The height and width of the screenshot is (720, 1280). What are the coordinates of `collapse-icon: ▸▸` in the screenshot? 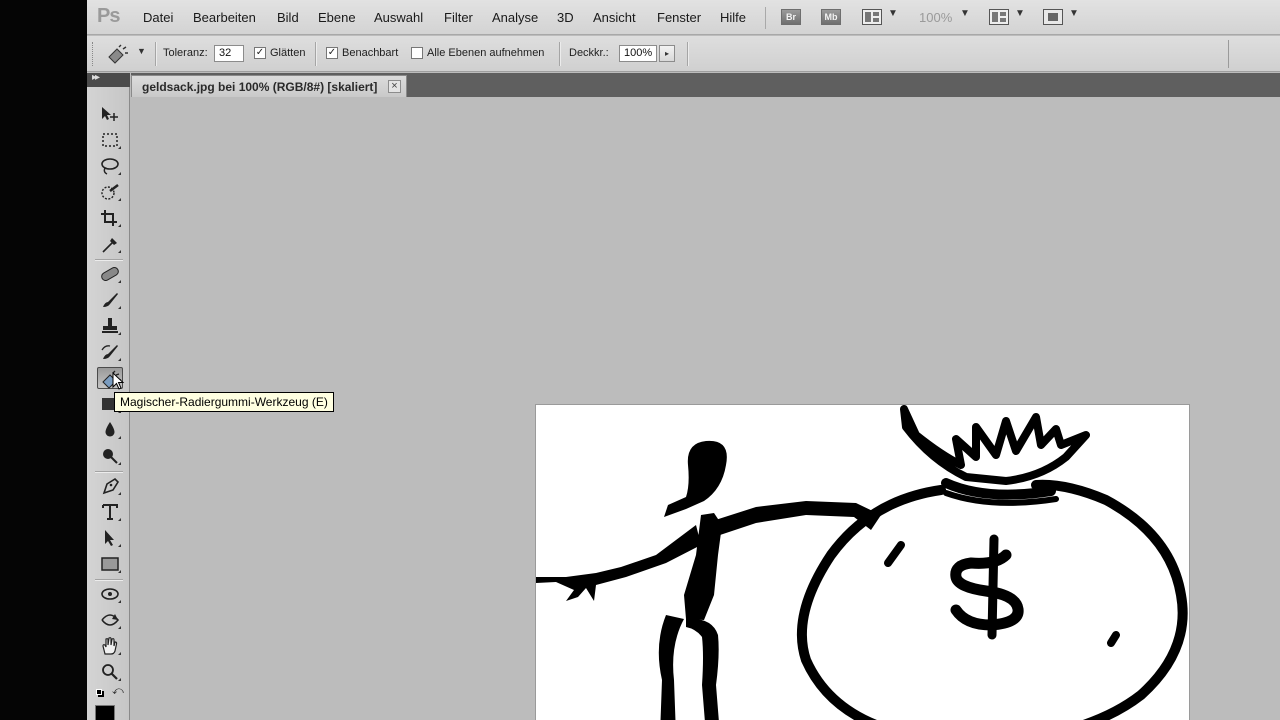 It's located at (96, 77).